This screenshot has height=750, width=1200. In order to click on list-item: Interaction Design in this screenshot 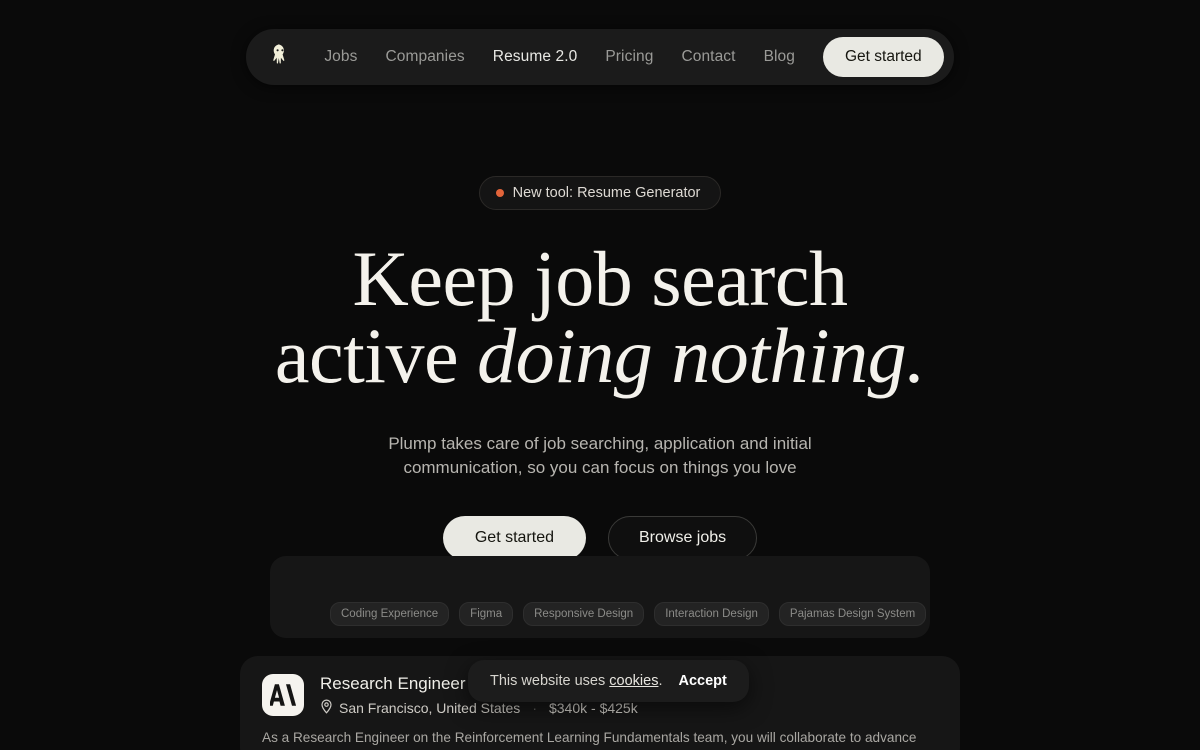, I will do `click(711, 614)`.